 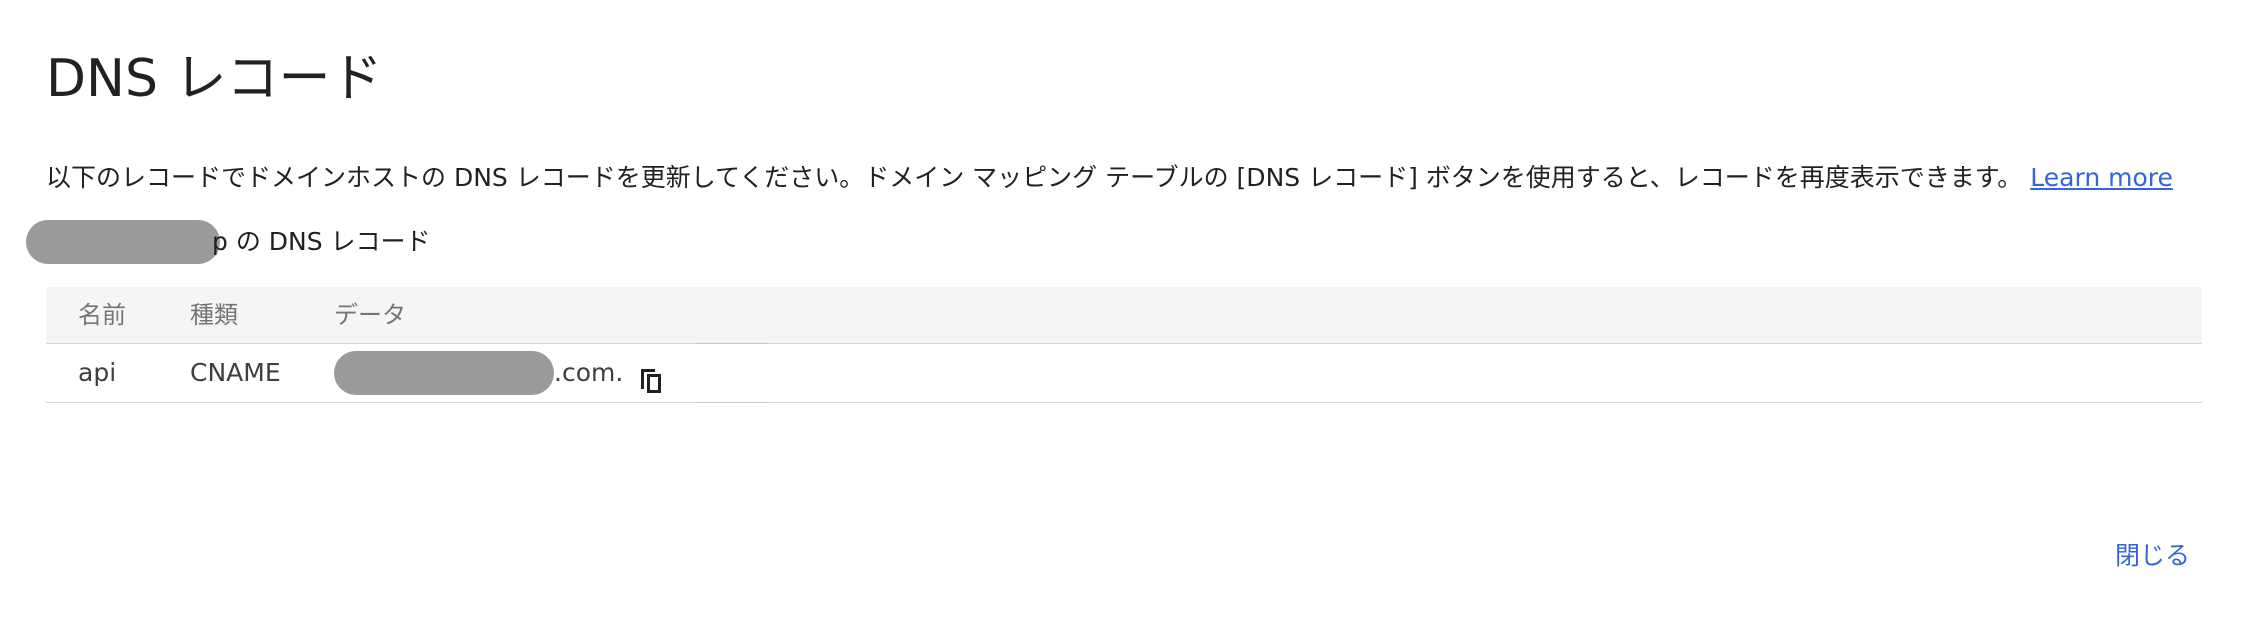 What do you see at coordinates (370, 315) in the screenshot?
I see `header-data: データ` at bounding box center [370, 315].